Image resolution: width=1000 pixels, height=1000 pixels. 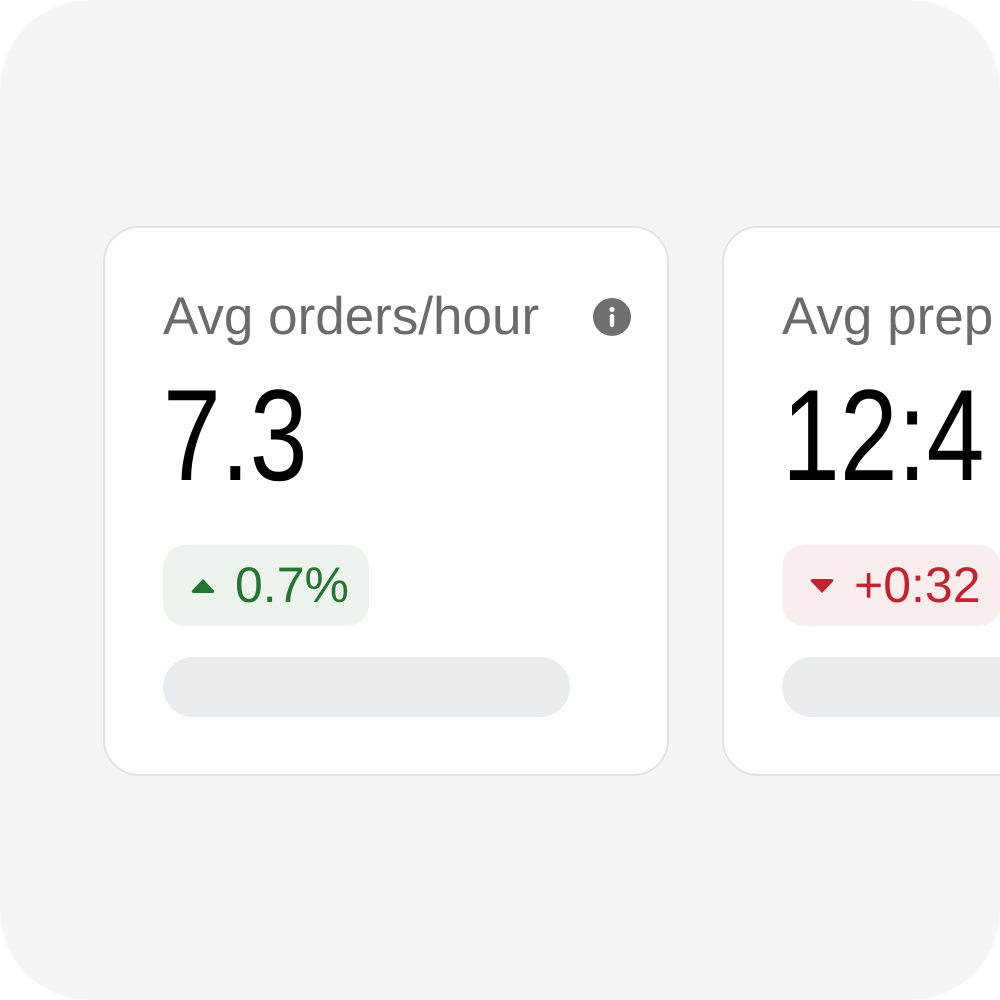 What do you see at coordinates (883, 435) in the screenshot?
I see `metric-value: 12:4` at bounding box center [883, 435].